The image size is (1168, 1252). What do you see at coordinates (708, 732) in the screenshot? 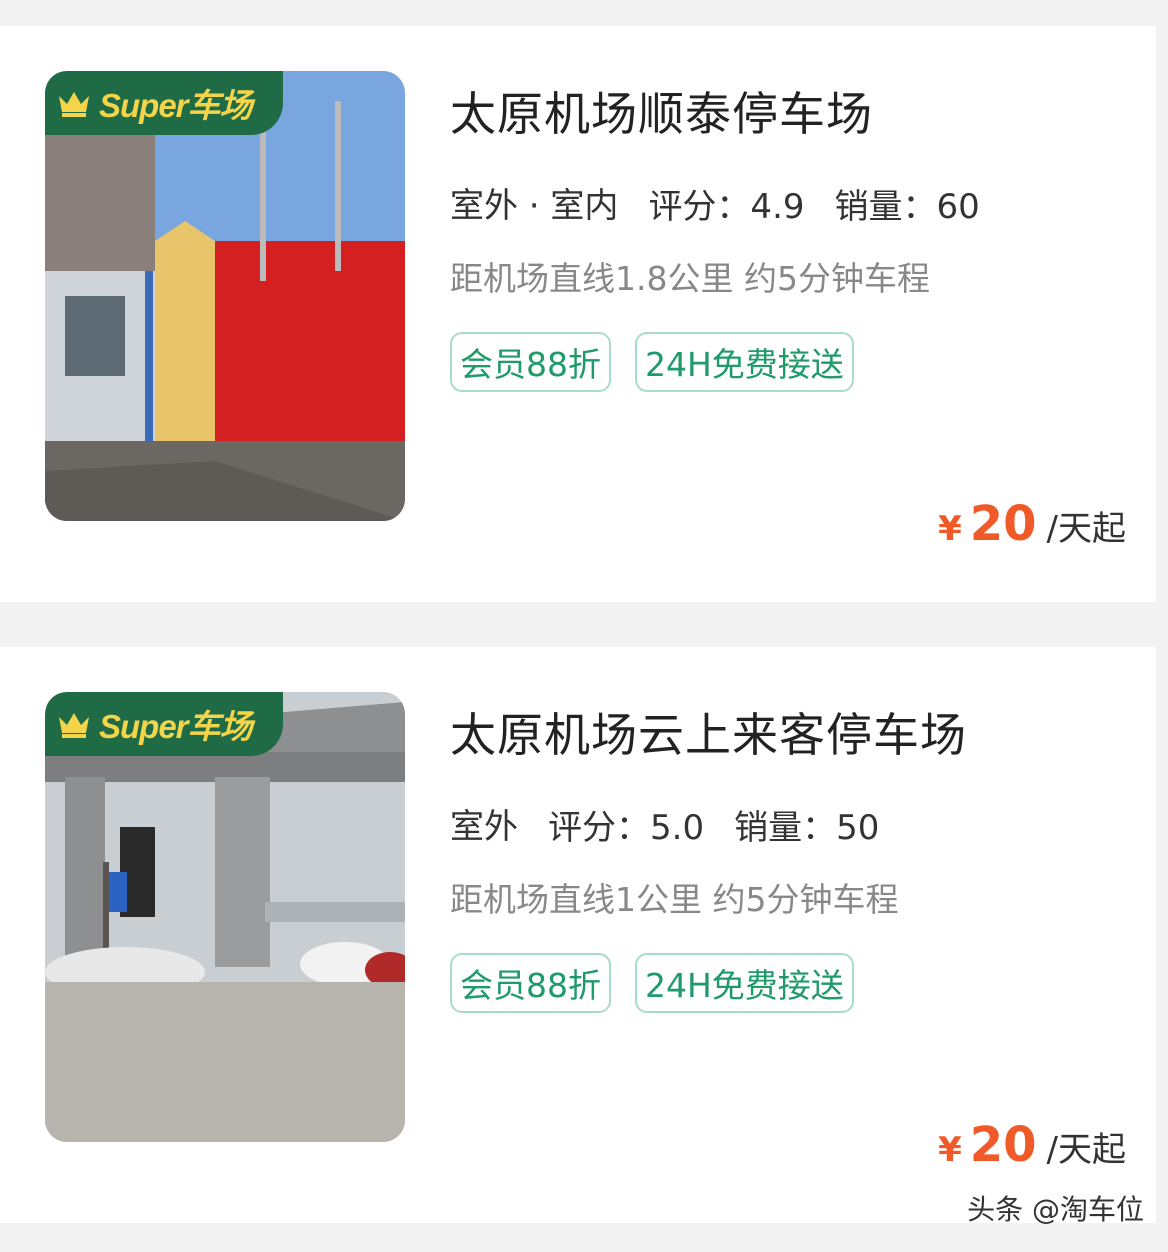
I see `parking-name: 太原机场云上来客停车场` at bounding box center [708, 732].